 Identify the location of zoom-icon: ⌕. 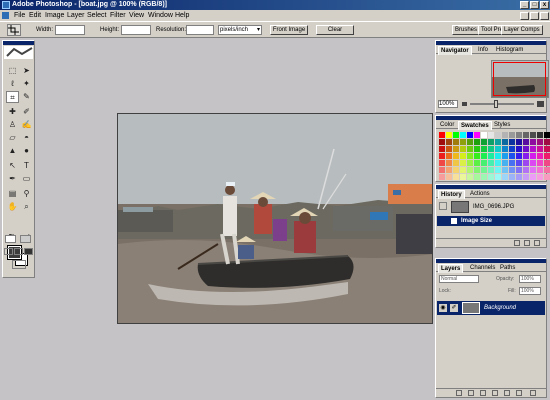
(26, 207).